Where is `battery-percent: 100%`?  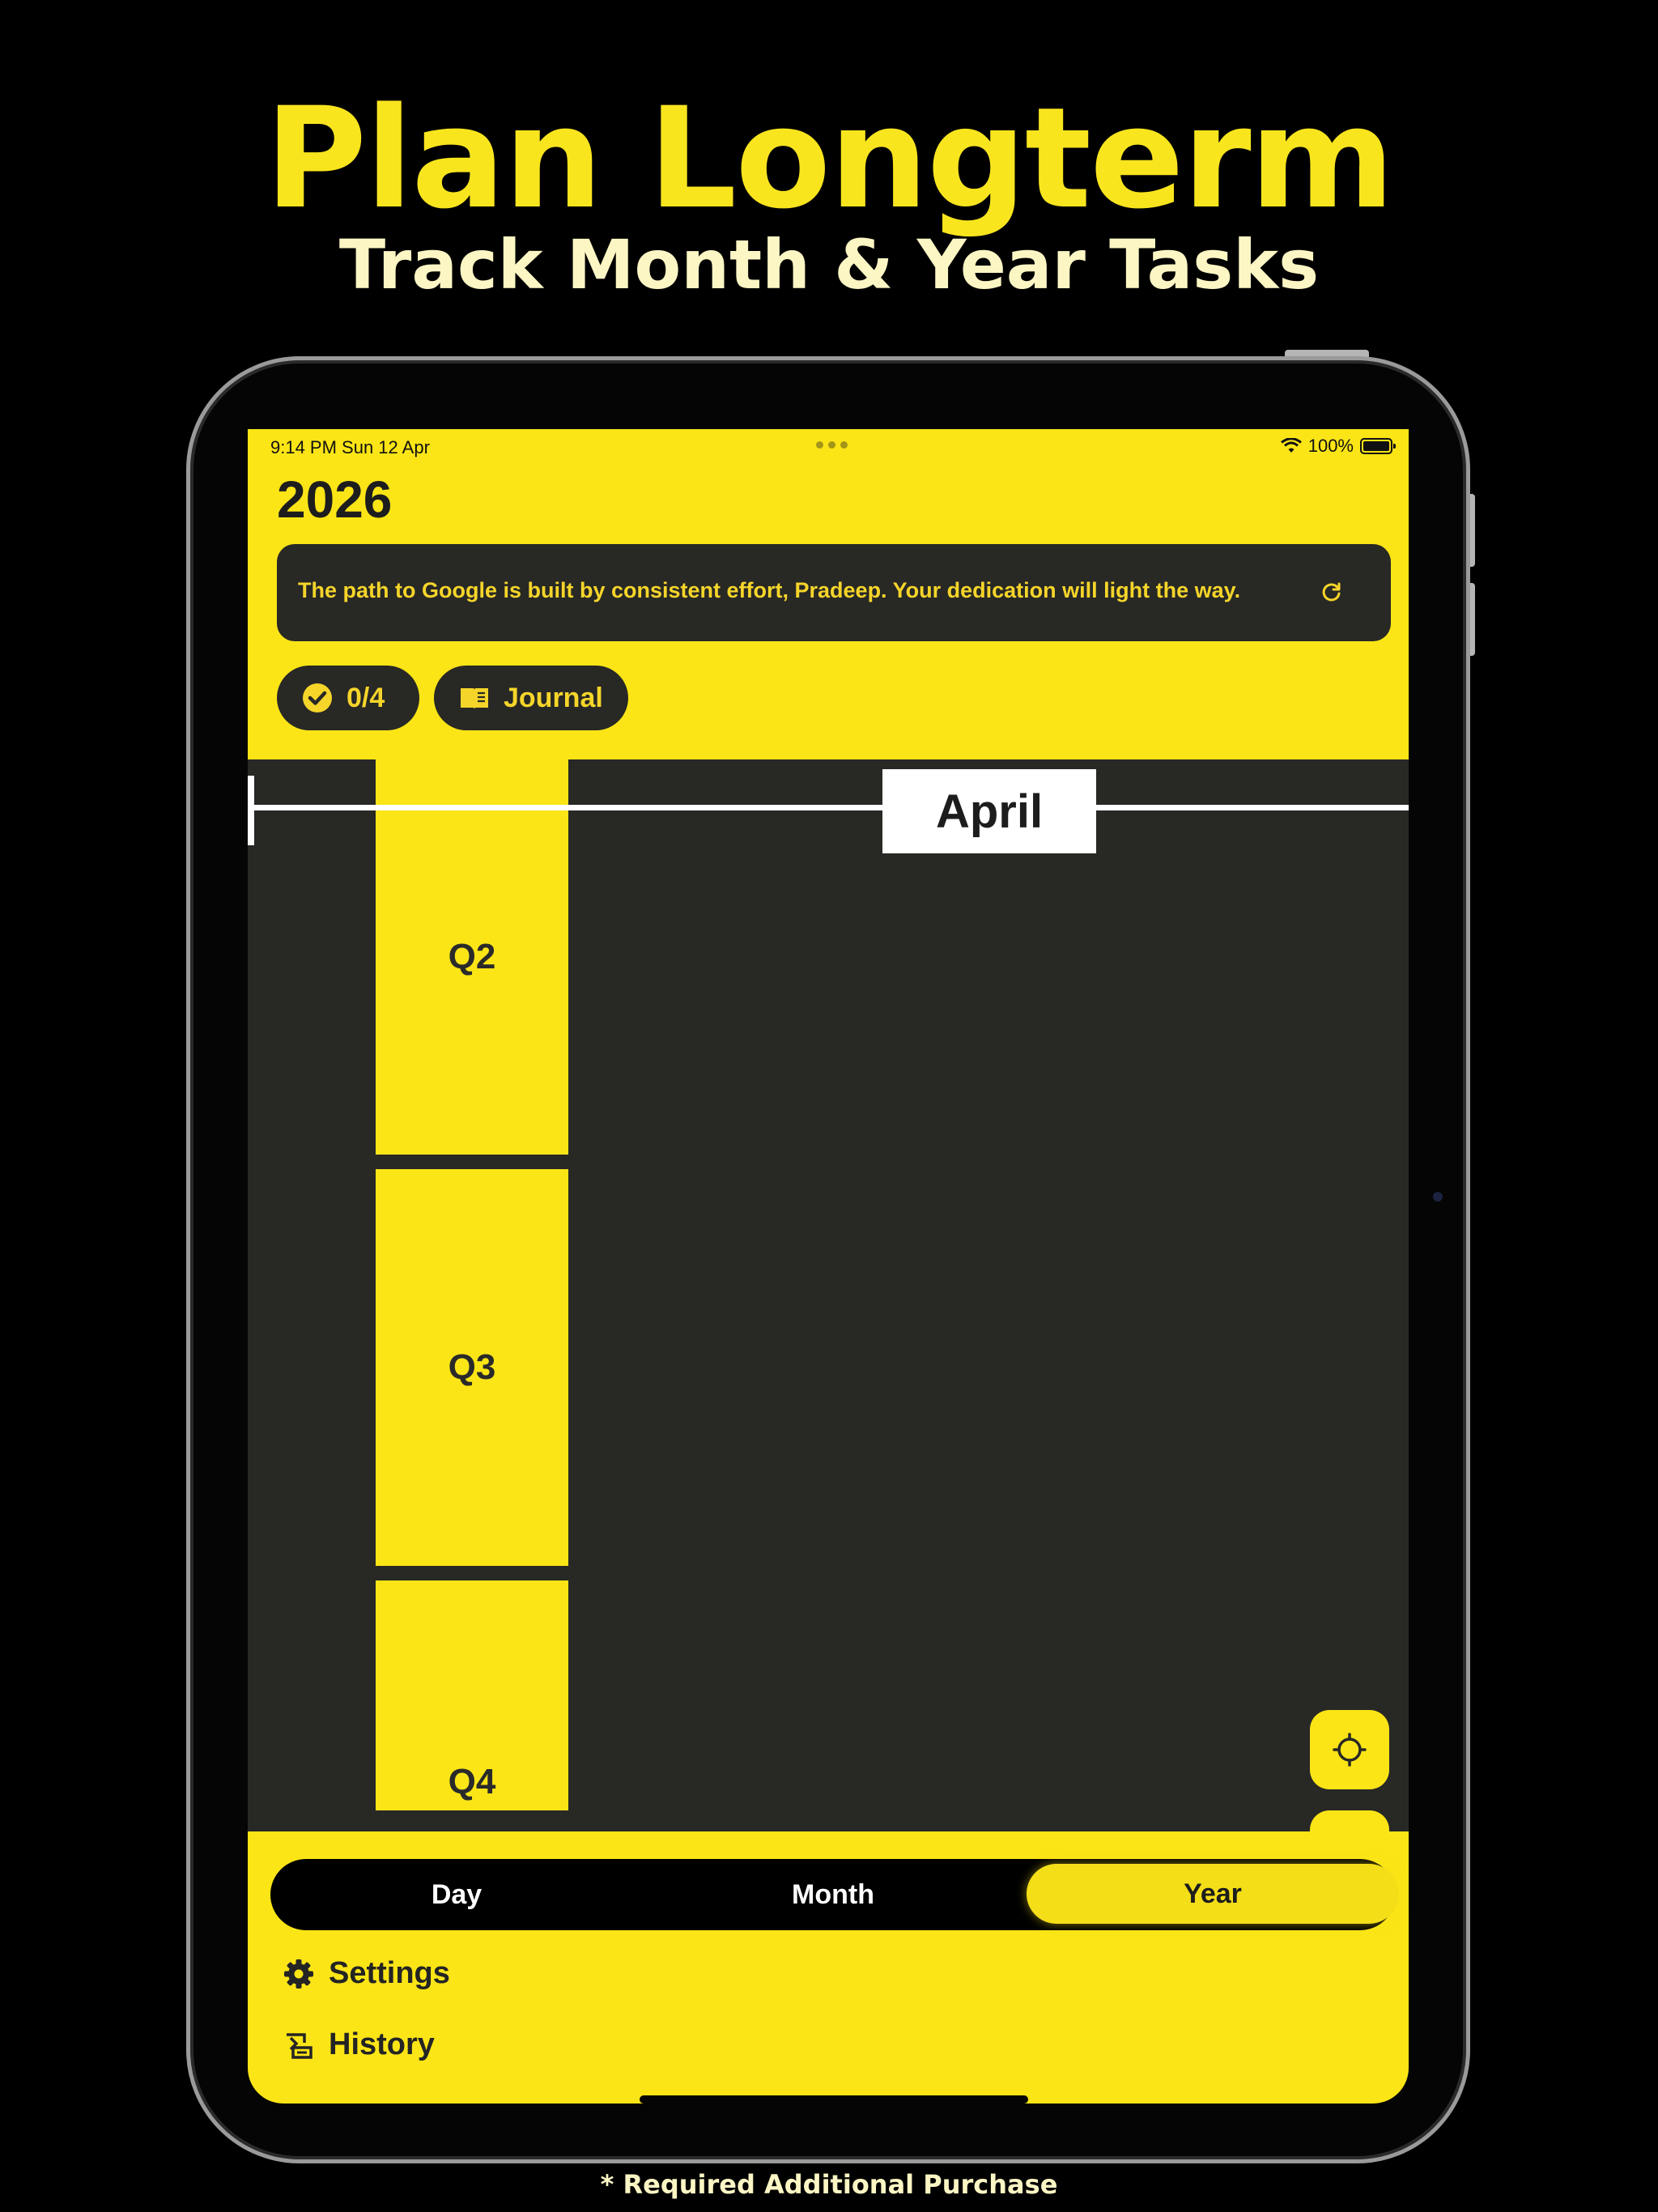
battery-percent: 100% is located at coordinates (1330, 446).